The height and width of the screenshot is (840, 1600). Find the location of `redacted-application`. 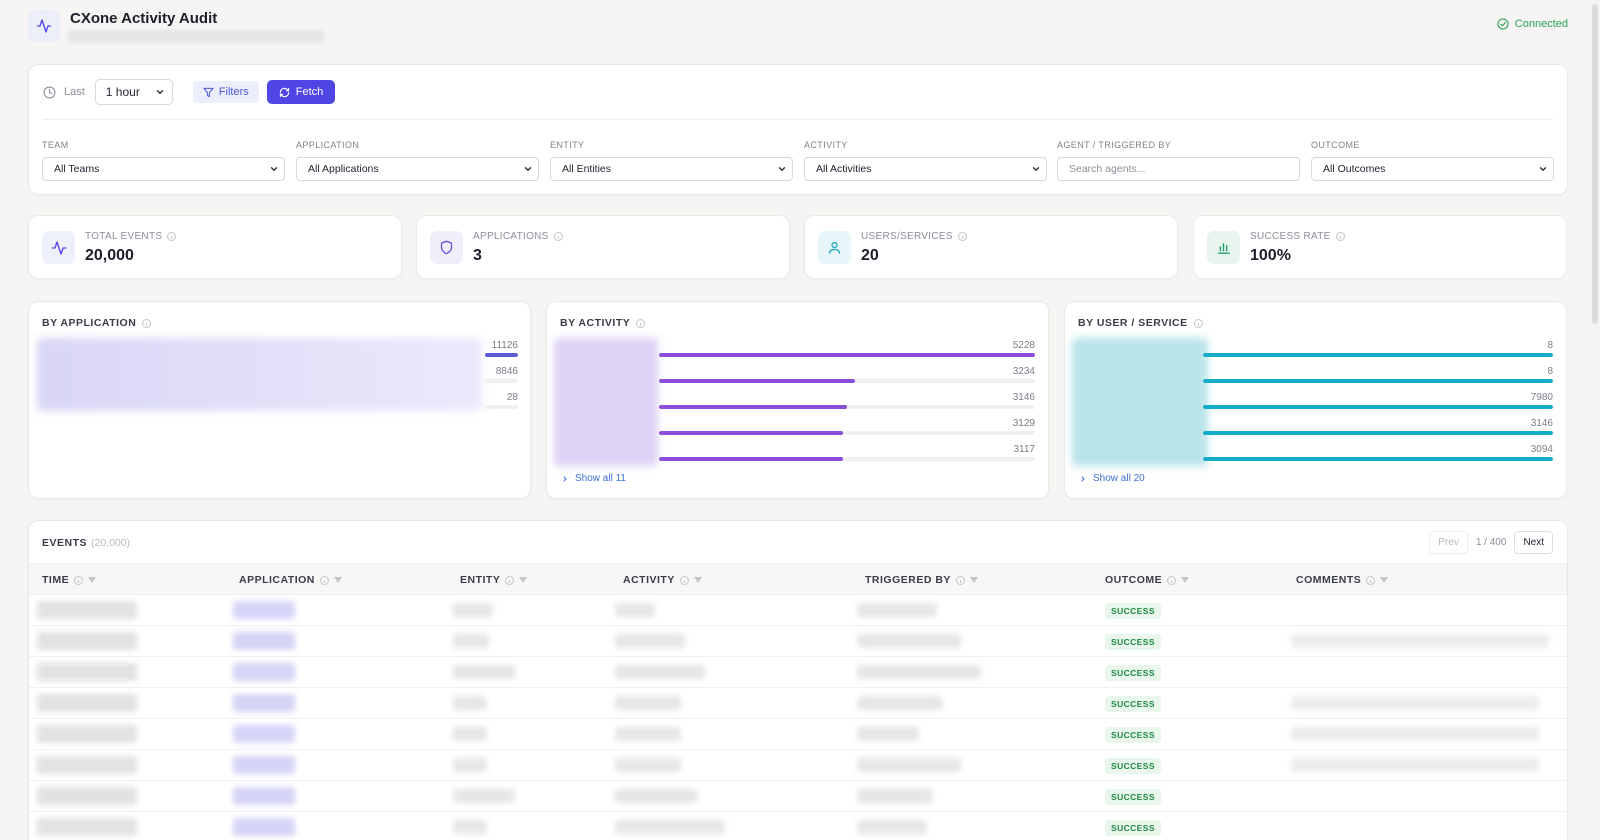

redacted-application is located at coordinates (264, 610).